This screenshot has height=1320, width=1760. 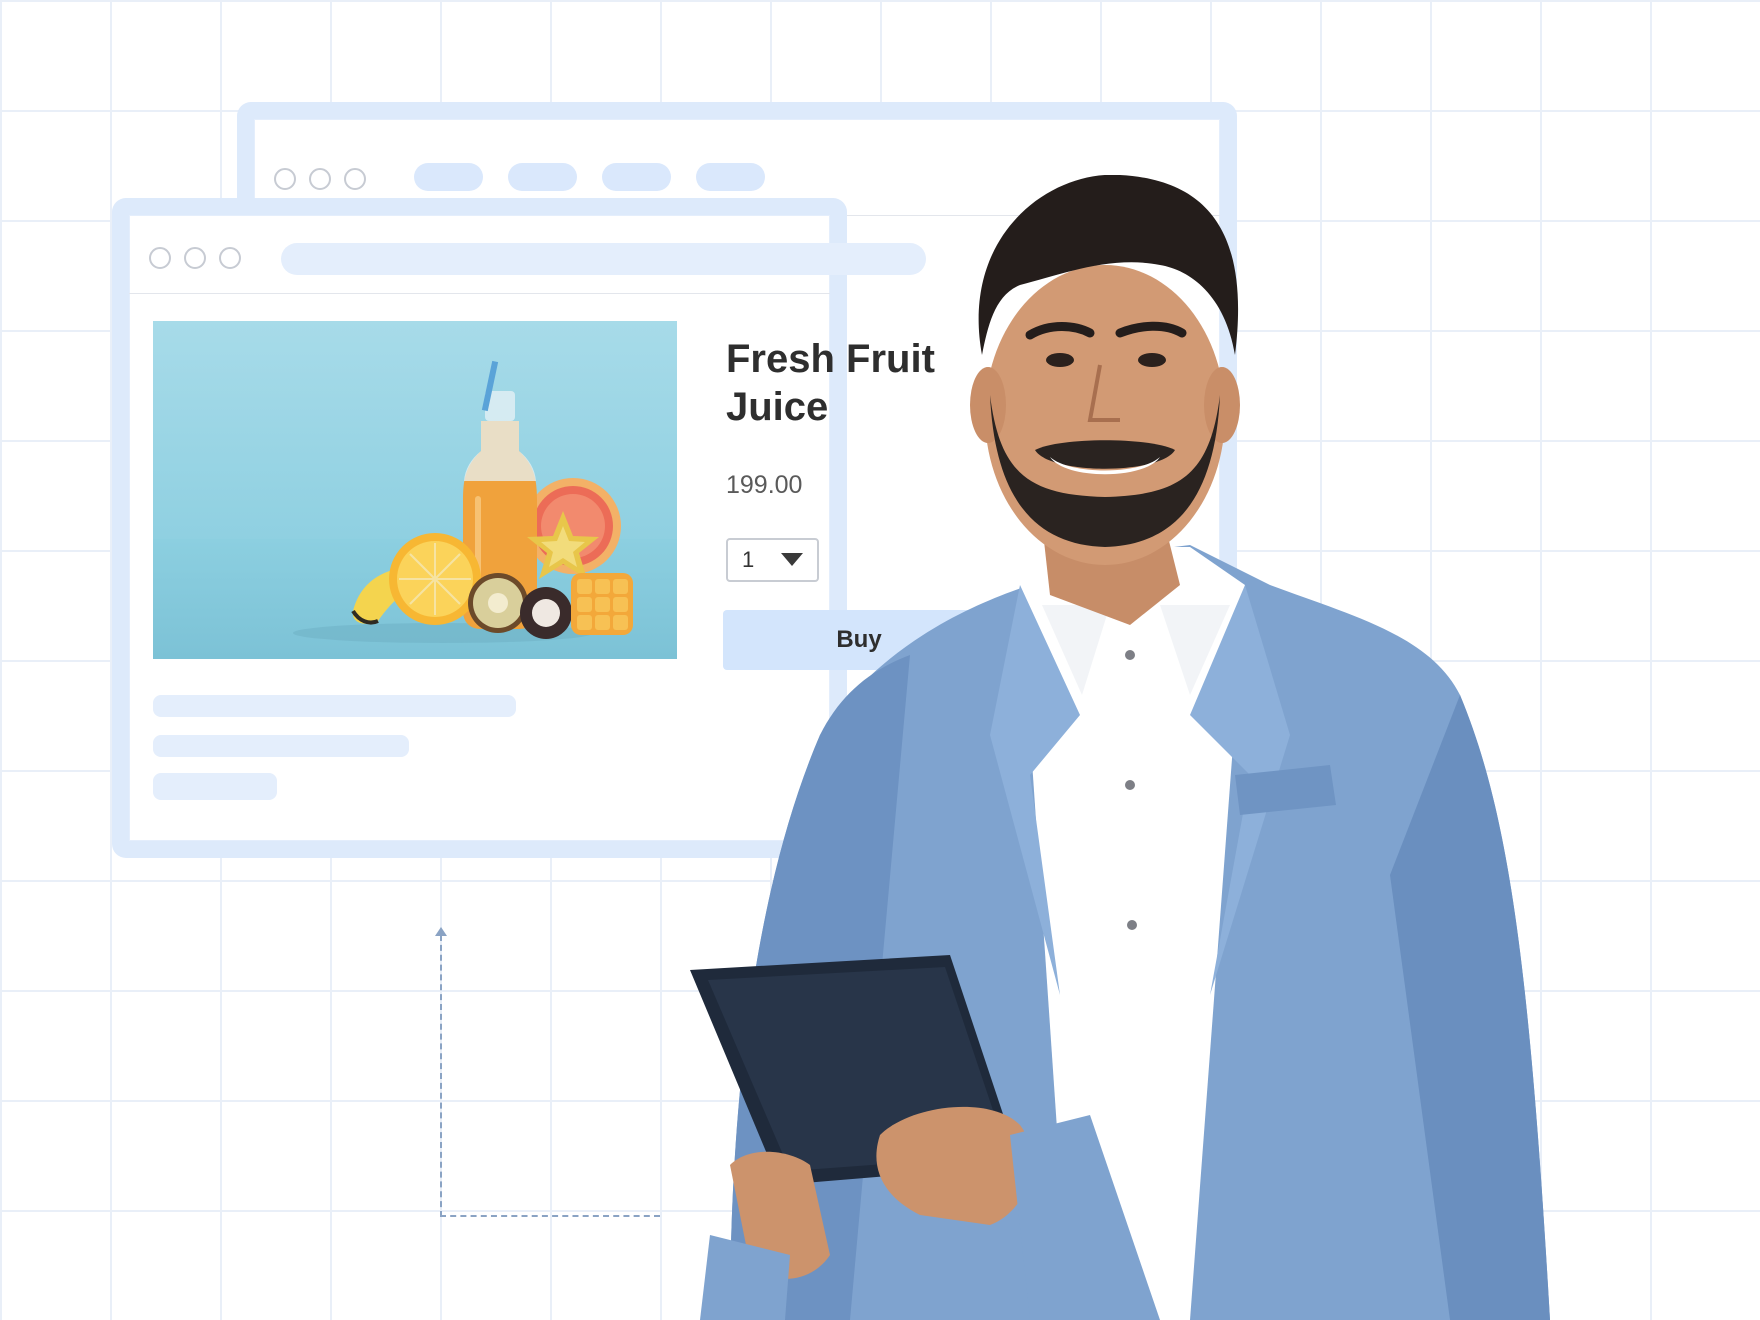 What do you see at coordinates (441, 931) in the screenshot?
I see `arrow-up-icon` at bounding box center [441, 931].